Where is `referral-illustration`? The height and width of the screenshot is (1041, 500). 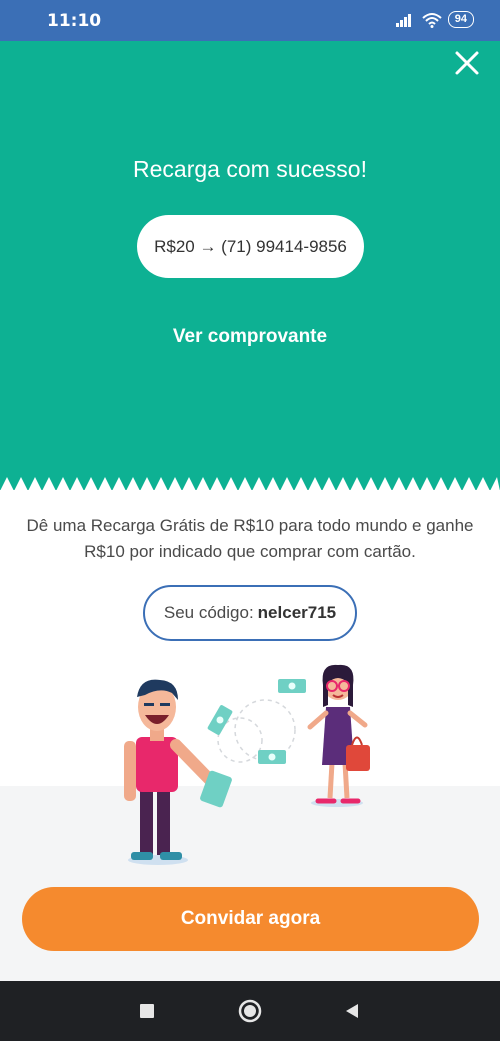
referral-illustration is located at coordinates (247, 764).